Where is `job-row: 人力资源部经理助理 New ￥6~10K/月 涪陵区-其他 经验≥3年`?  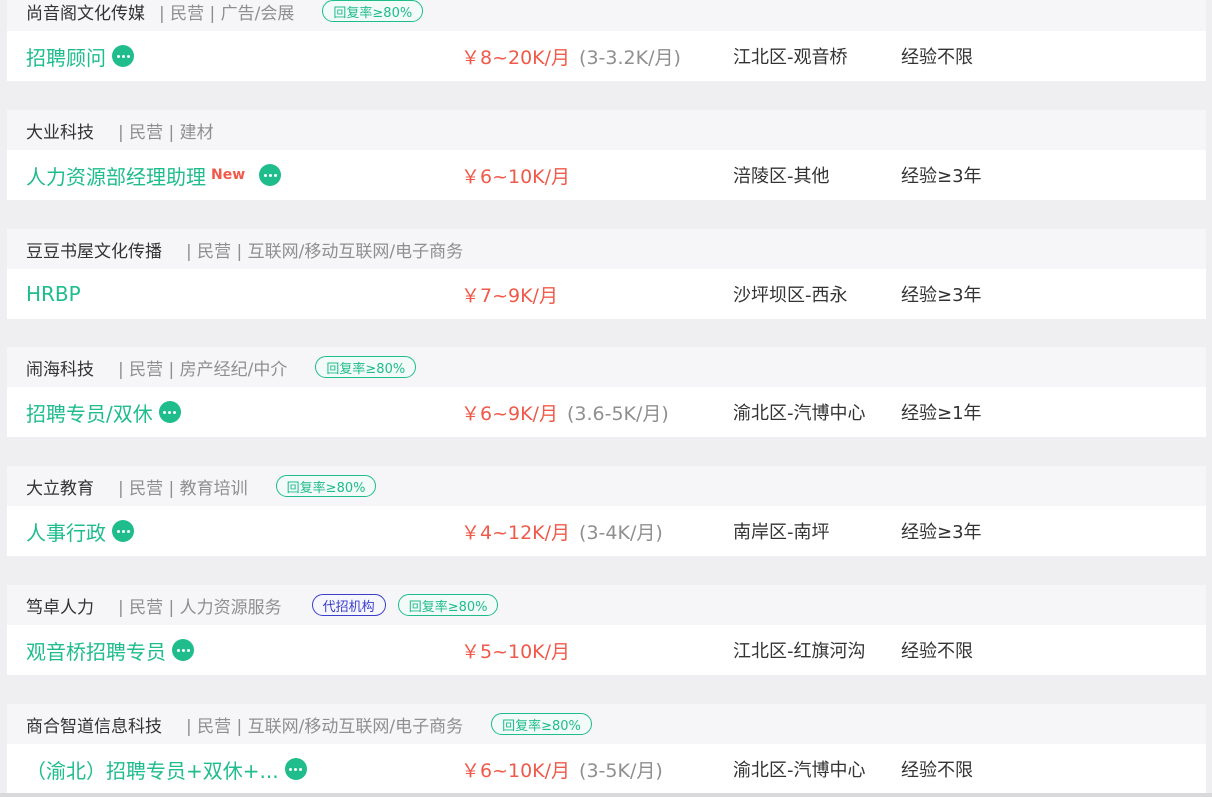
job-row: 人力资源部经理助理 New ￥6~10K/月 涪陵区-其他 经验≥3年 is located at coordinates (606, 175).